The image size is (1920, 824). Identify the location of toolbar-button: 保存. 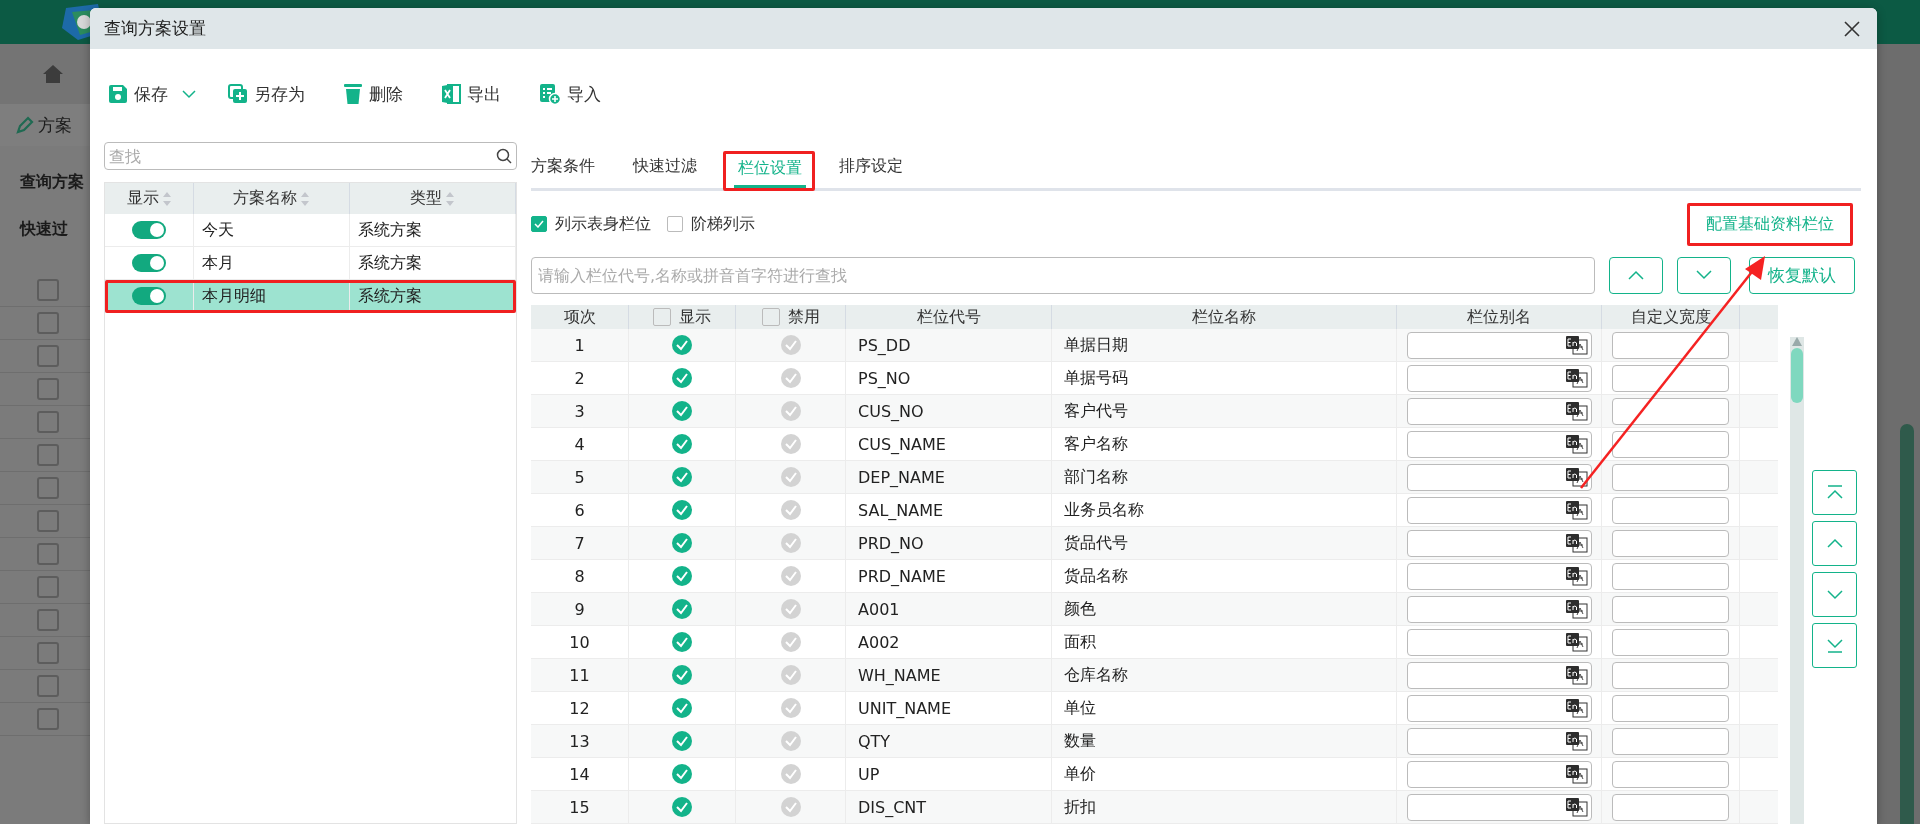
(152, 94).